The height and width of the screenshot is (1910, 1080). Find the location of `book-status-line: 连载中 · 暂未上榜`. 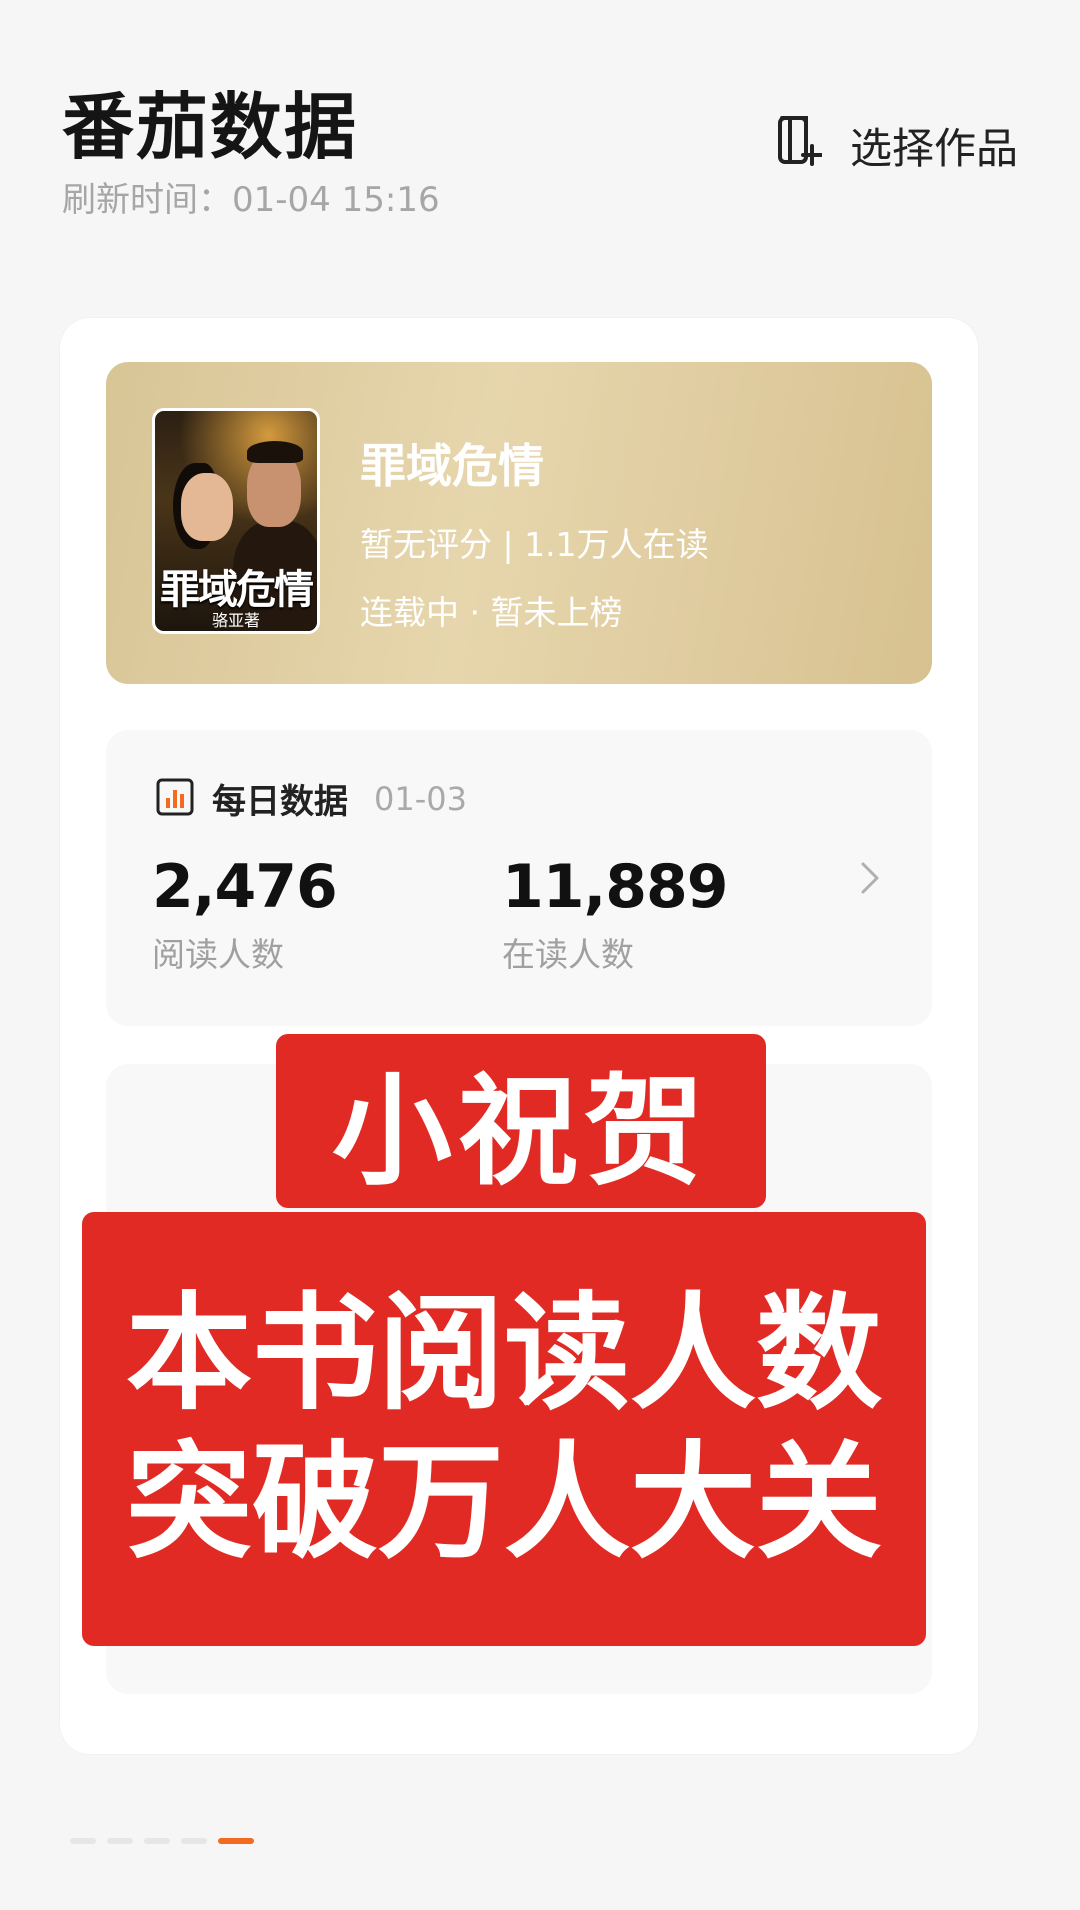

book-status-line: 连载中 · 暂未上榜 is located at coordinates (491, 612).